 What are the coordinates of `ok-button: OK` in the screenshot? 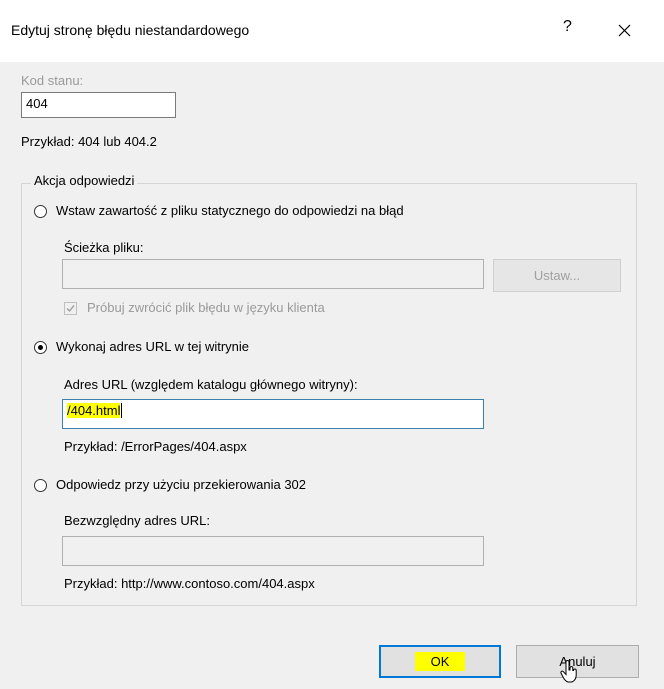 It's located at (440, 661).